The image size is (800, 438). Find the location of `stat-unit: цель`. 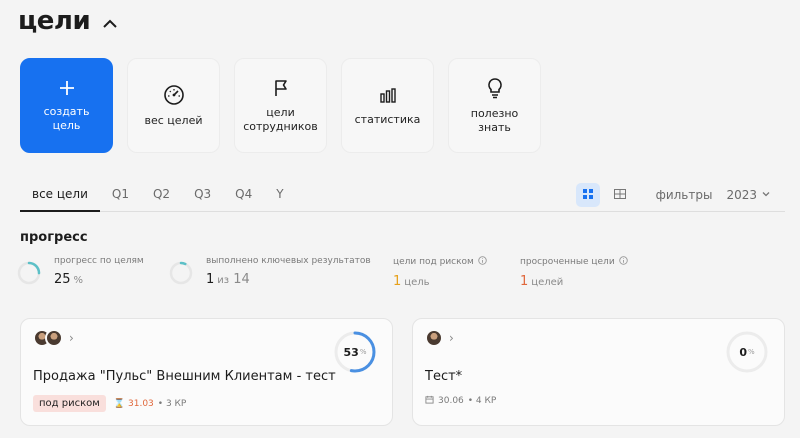

stat-unit: цель is located at coordinates (417, 282).